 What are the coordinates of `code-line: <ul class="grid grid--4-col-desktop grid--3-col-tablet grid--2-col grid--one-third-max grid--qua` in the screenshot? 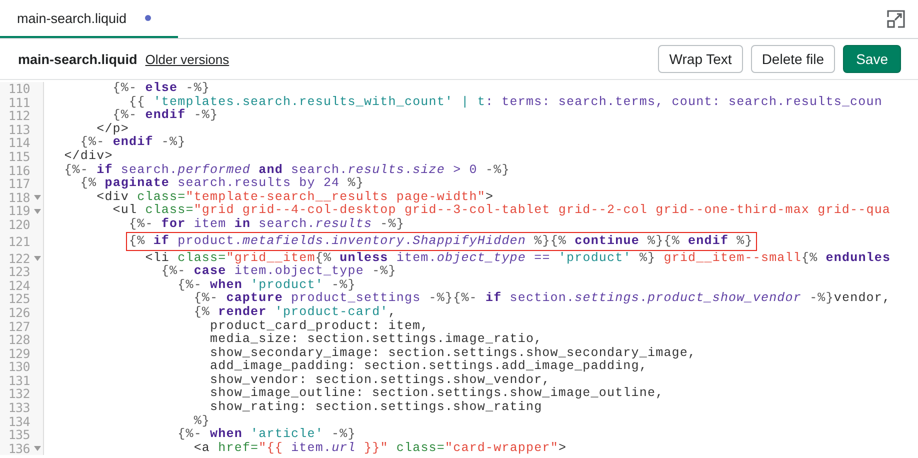 It's located at (501, 210).